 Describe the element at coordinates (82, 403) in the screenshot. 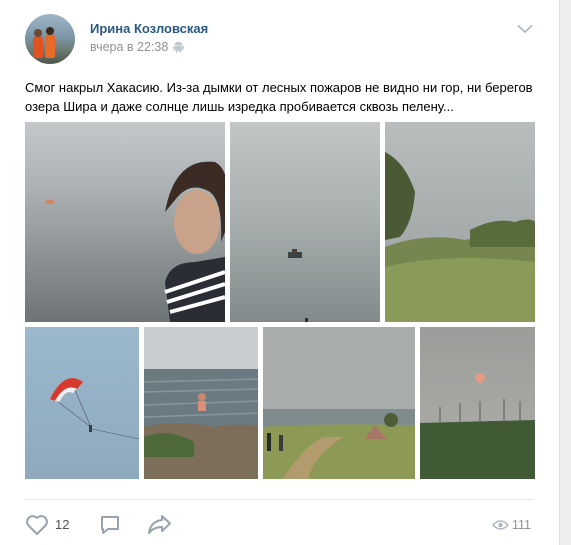

I see `photo-parasail` at that location.